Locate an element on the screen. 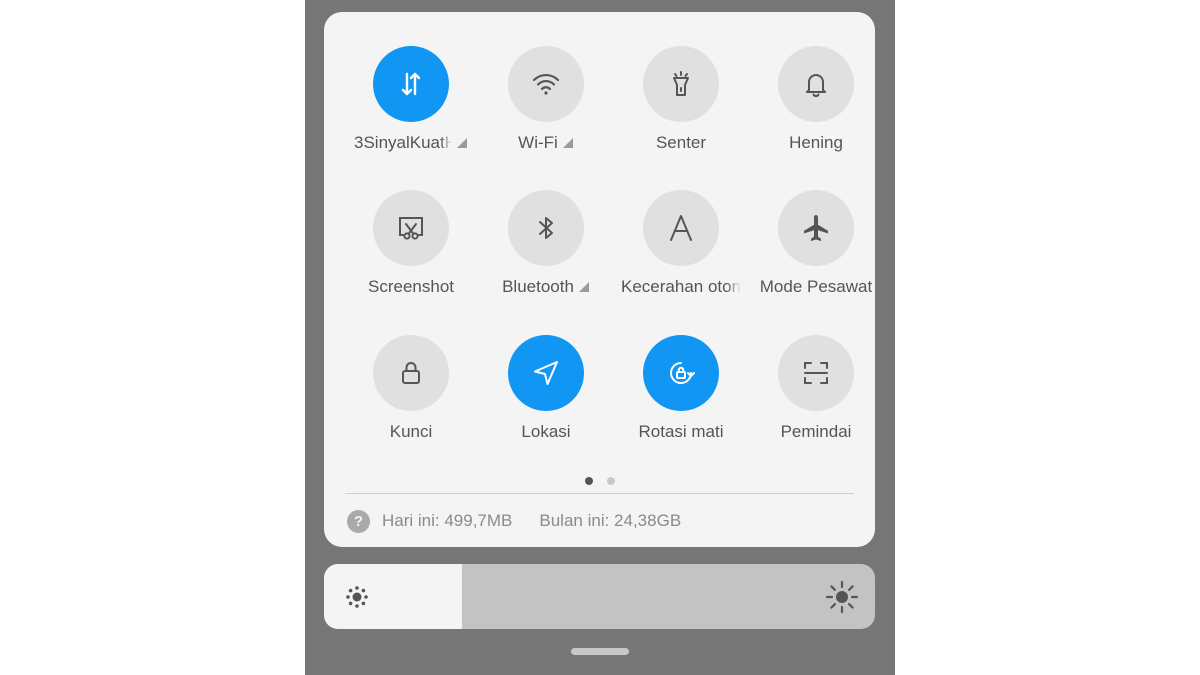 Image resolution: width=1200 pixels, height=675 pixels. scanner-icon is located at coordinates (816, 373).